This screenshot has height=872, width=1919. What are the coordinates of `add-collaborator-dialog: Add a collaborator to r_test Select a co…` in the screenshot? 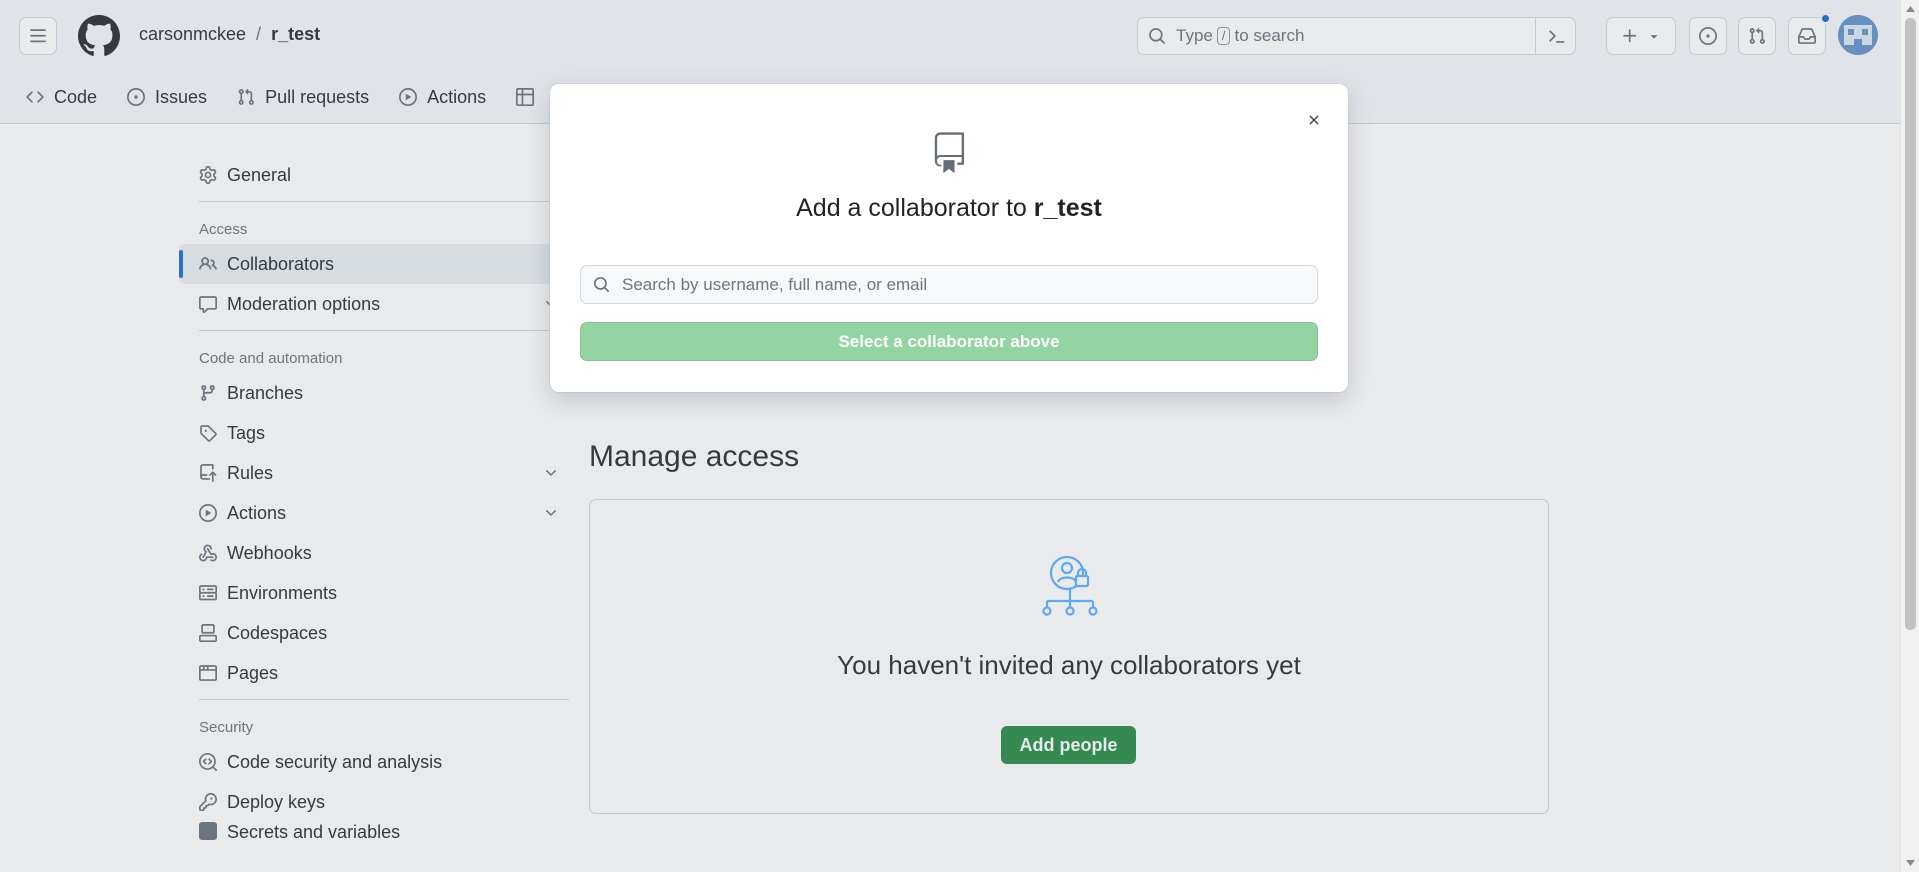 It's located at (949, 238).